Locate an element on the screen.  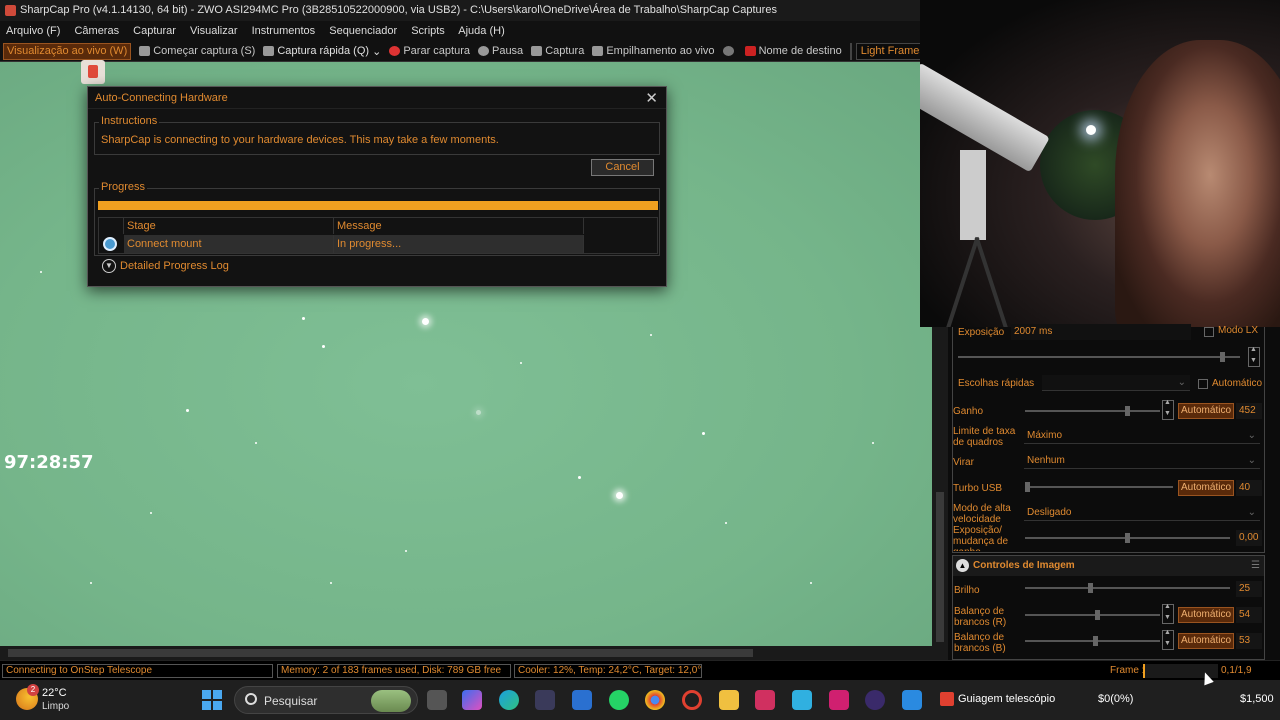
flip-label: Virar is located at coordinates (963, 462).